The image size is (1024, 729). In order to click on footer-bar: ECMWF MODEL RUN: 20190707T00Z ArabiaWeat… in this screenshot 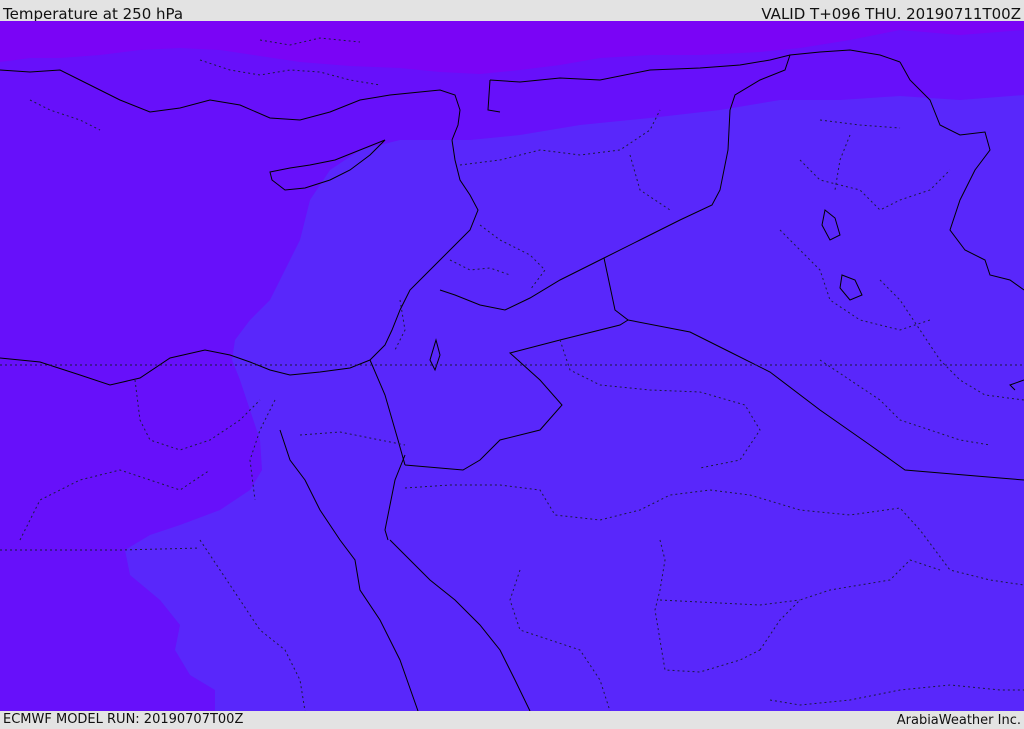, I will do `click(512, 720)`.